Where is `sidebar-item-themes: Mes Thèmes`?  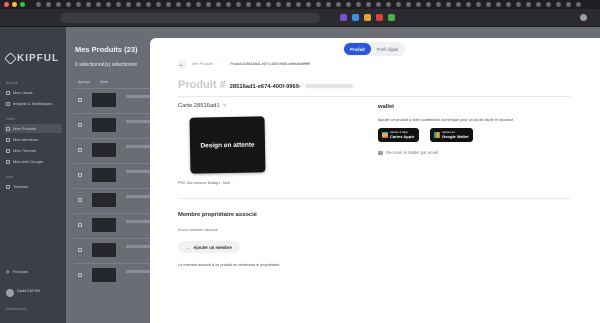 sidebar-item-themes: Mes Thèmes is located at coordinates (33, 150).